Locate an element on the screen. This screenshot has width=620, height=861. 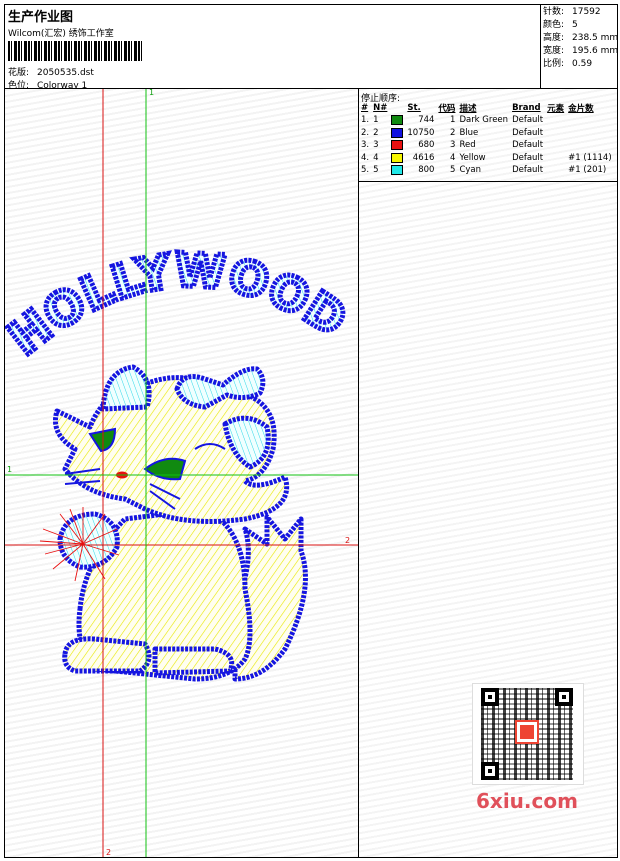
cell-code: 3 is located at coordinates (453, 145).